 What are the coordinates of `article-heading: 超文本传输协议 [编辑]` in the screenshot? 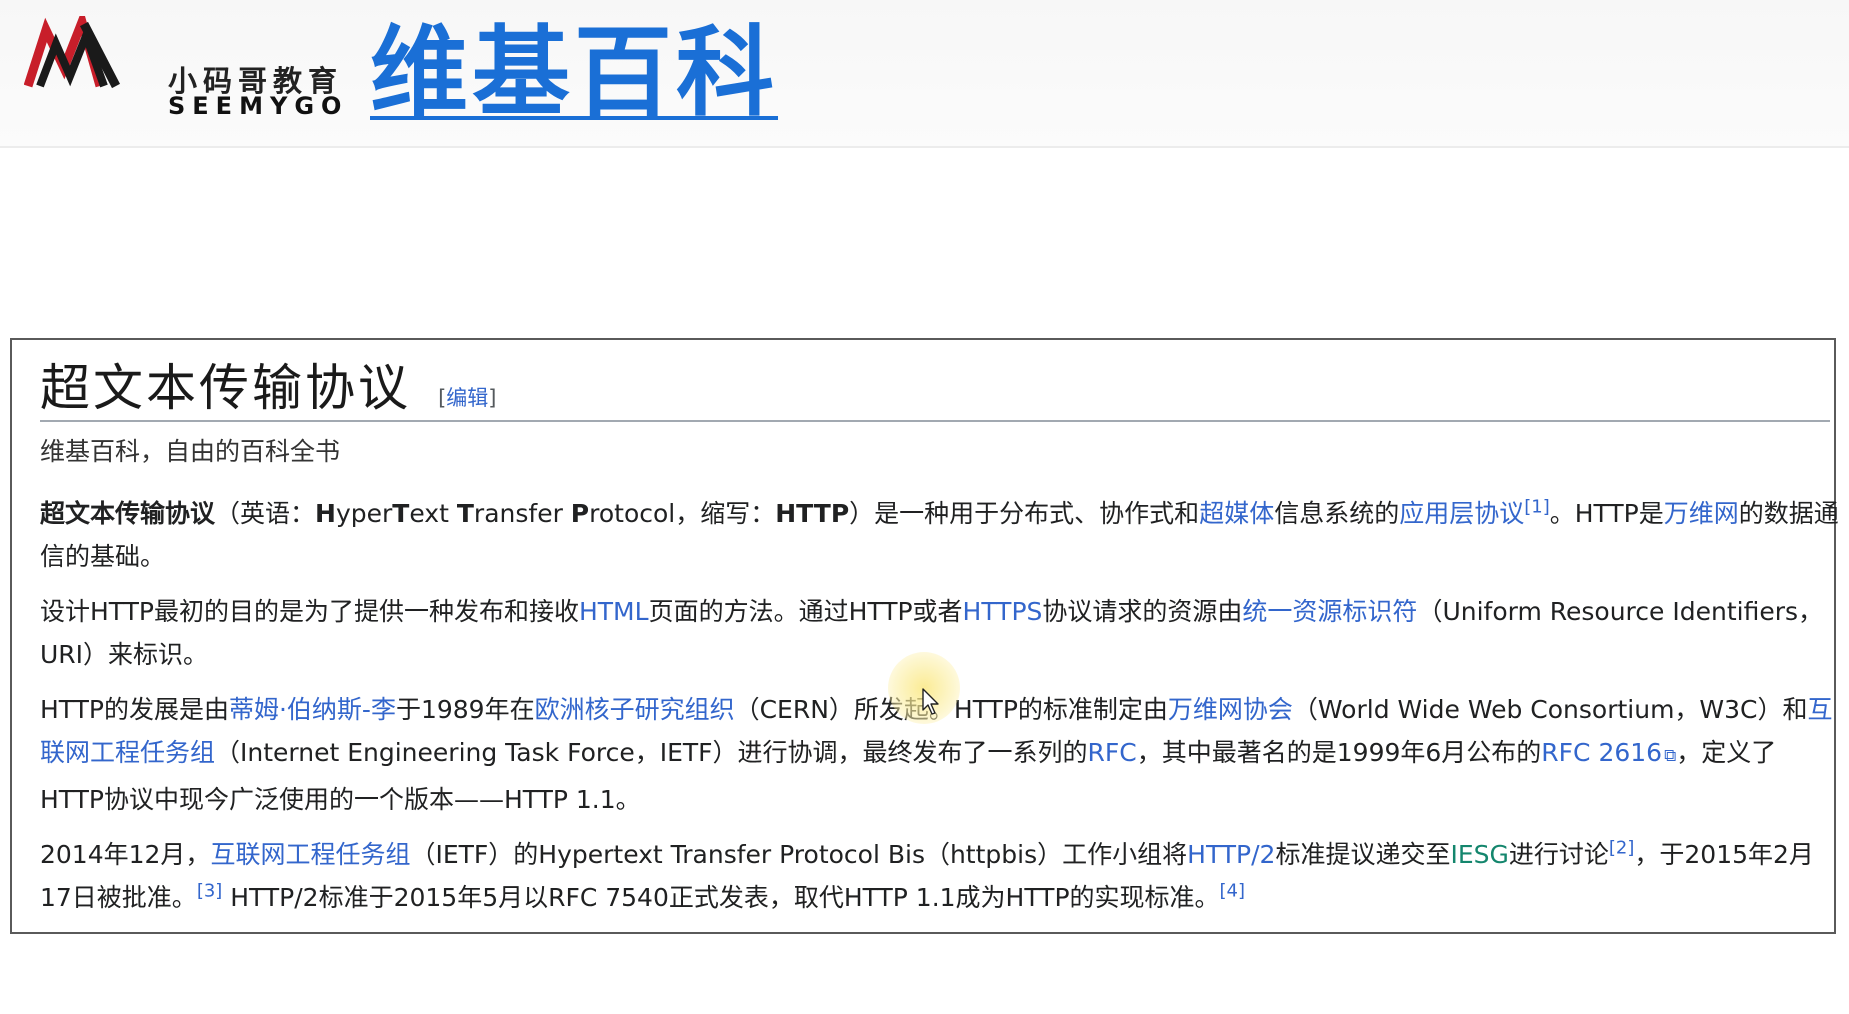 It's located at (935, 385).